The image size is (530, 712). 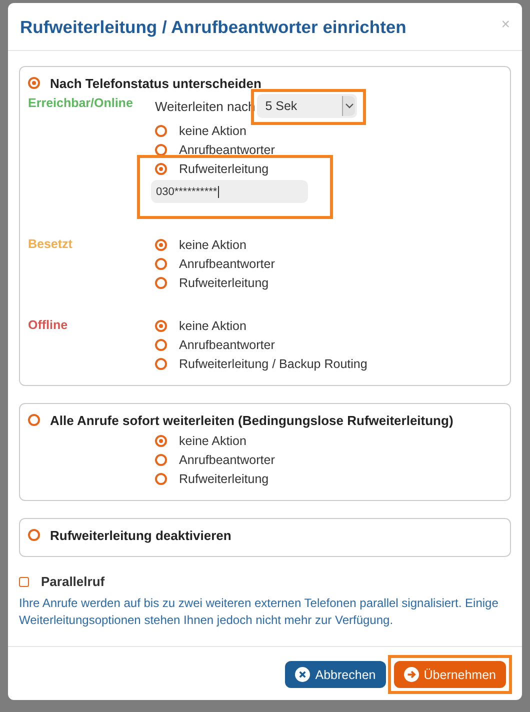 What do you see at coordinates (229, 191) in the screenshot?
I see `phone-number-field: 030**********` at bounding box center [229, 191].